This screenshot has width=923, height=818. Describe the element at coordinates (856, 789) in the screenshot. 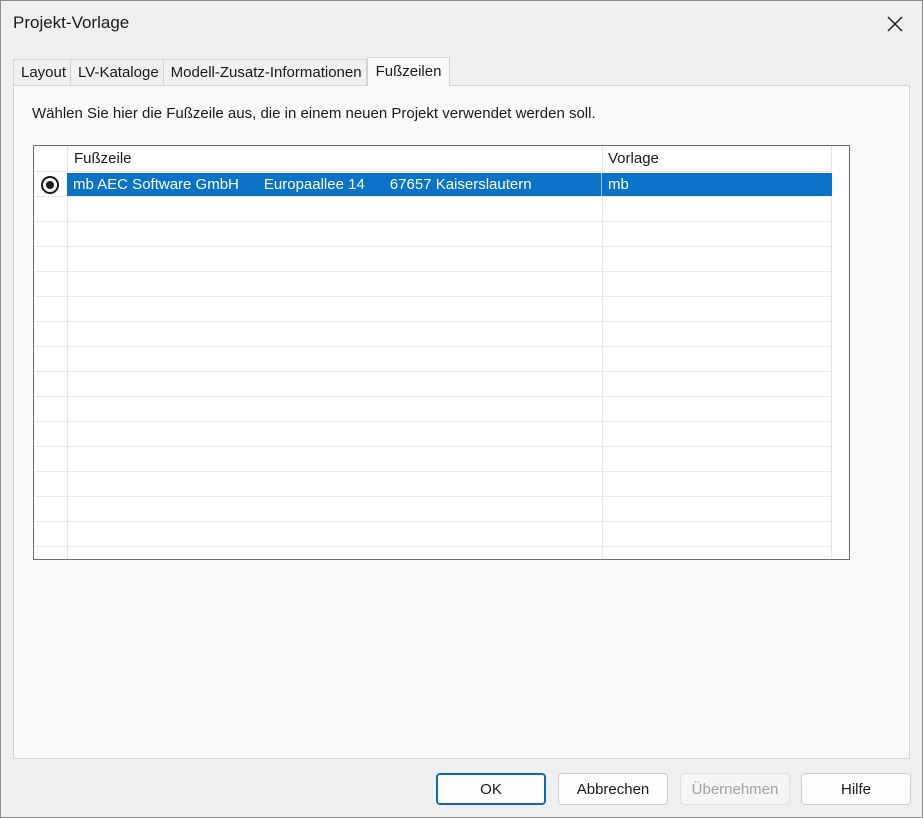

I see `help-button: Hilfe` at that location.